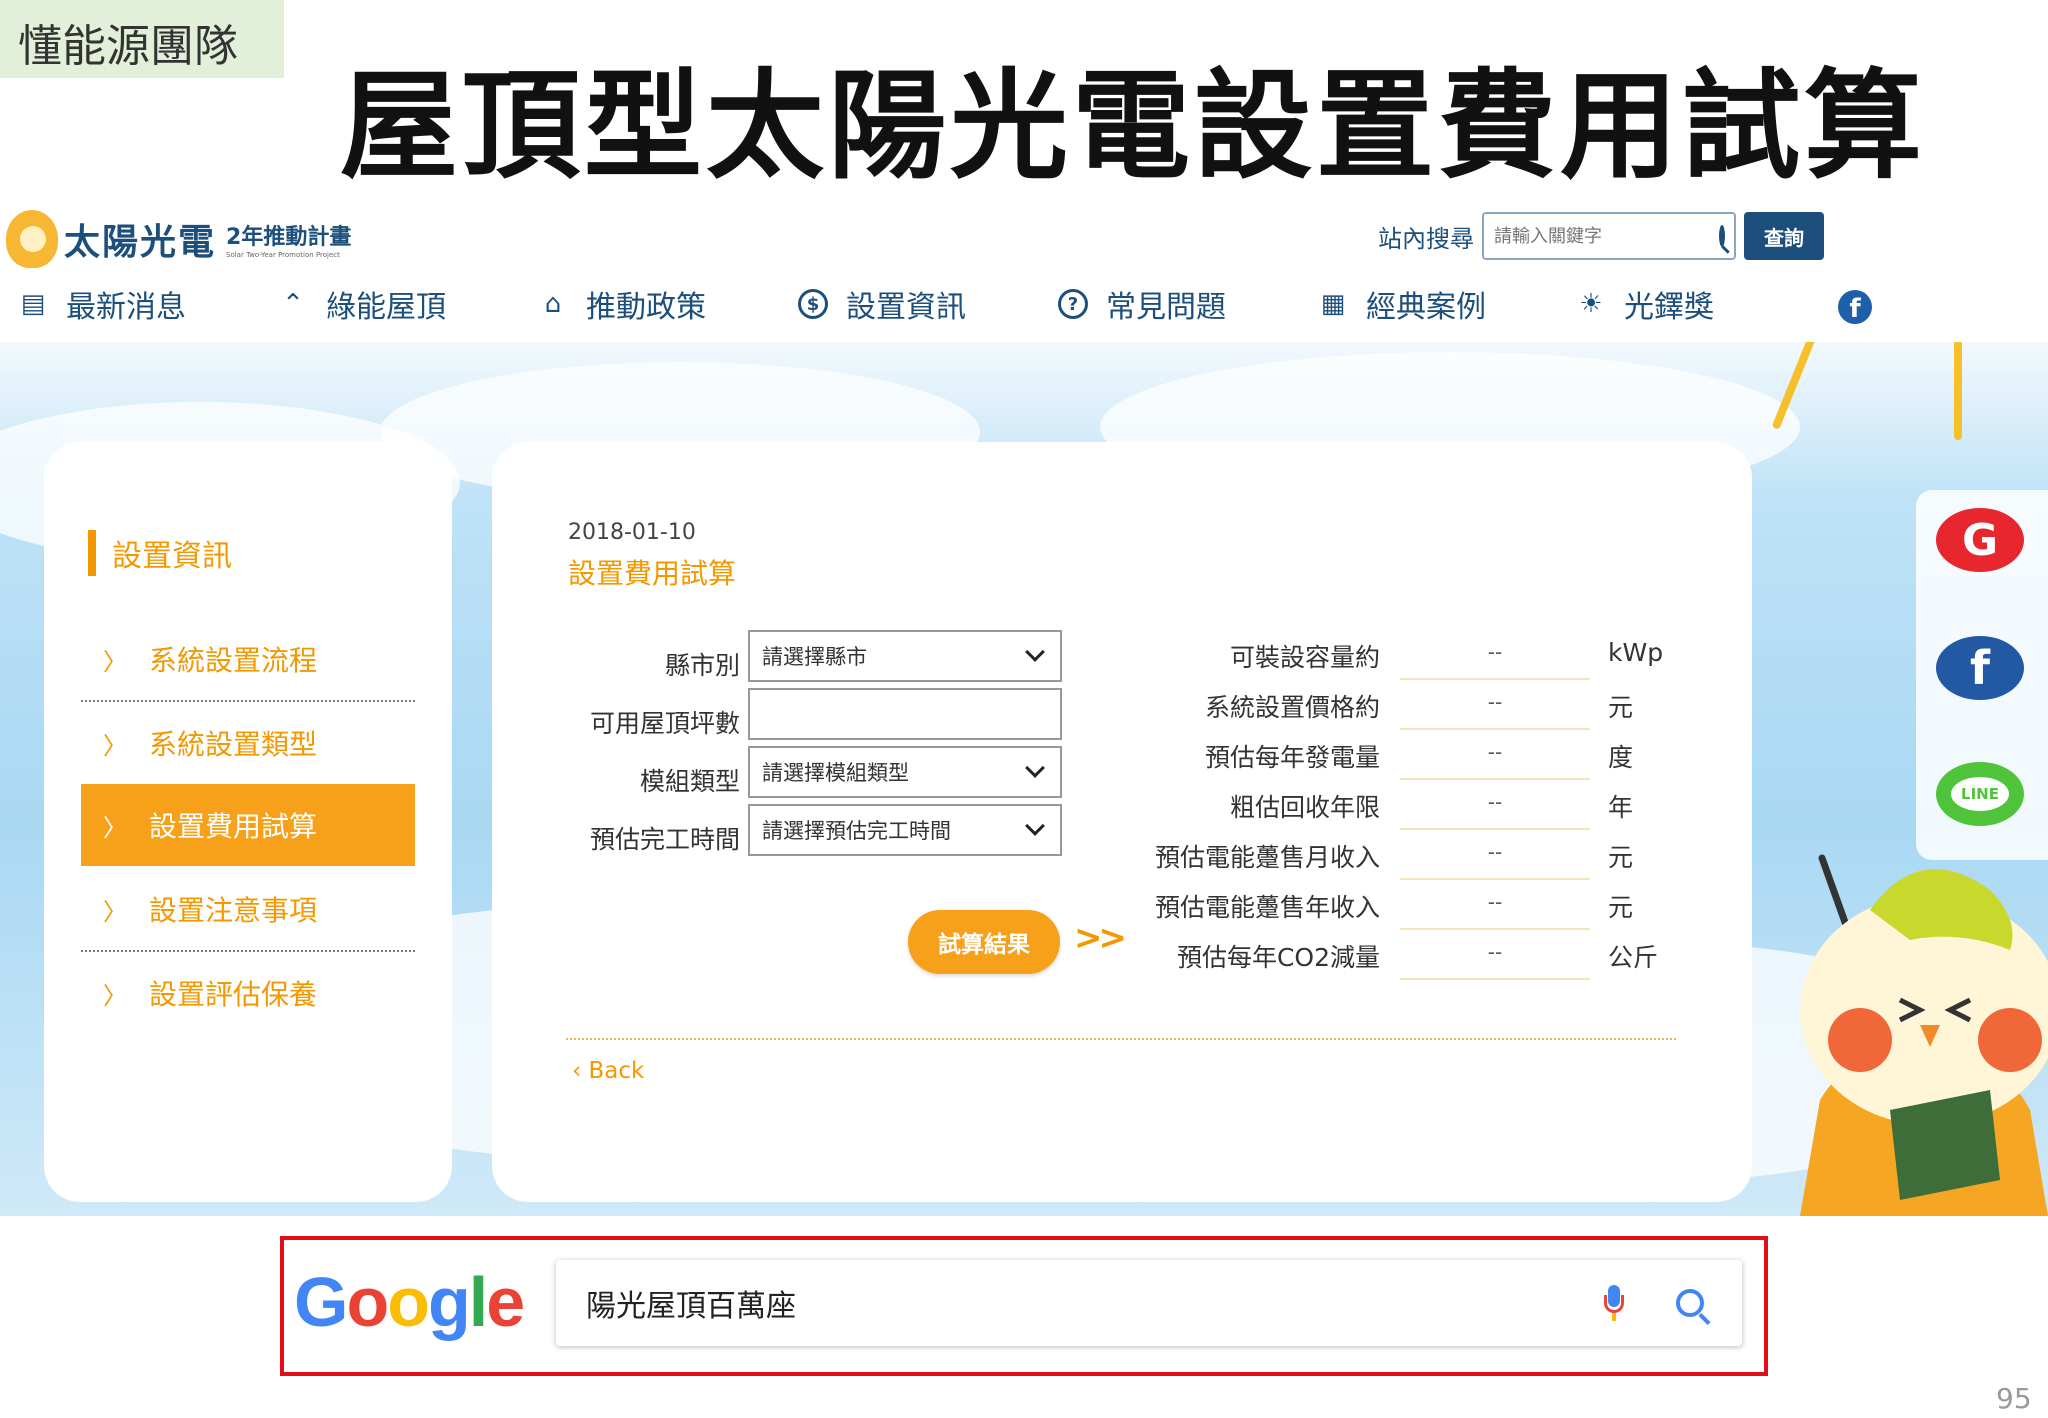 Image resolution: width=2048 pixels, height=1418 pixels. I want to click on result-unit: 公斤, so click(1633, 957).